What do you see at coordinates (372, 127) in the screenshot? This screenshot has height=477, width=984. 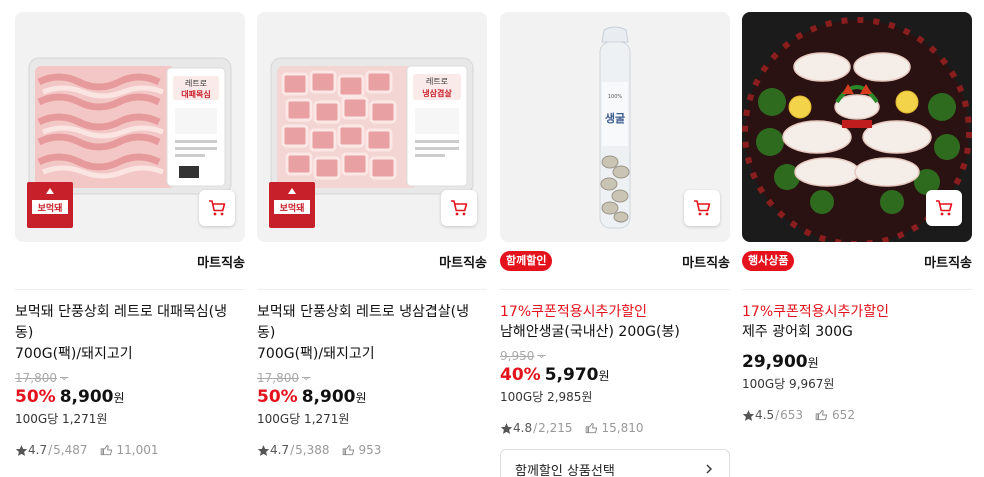 I see `product-image: 레트로 냉삼겹살 보먹돼` at bounding box center [372, 127].